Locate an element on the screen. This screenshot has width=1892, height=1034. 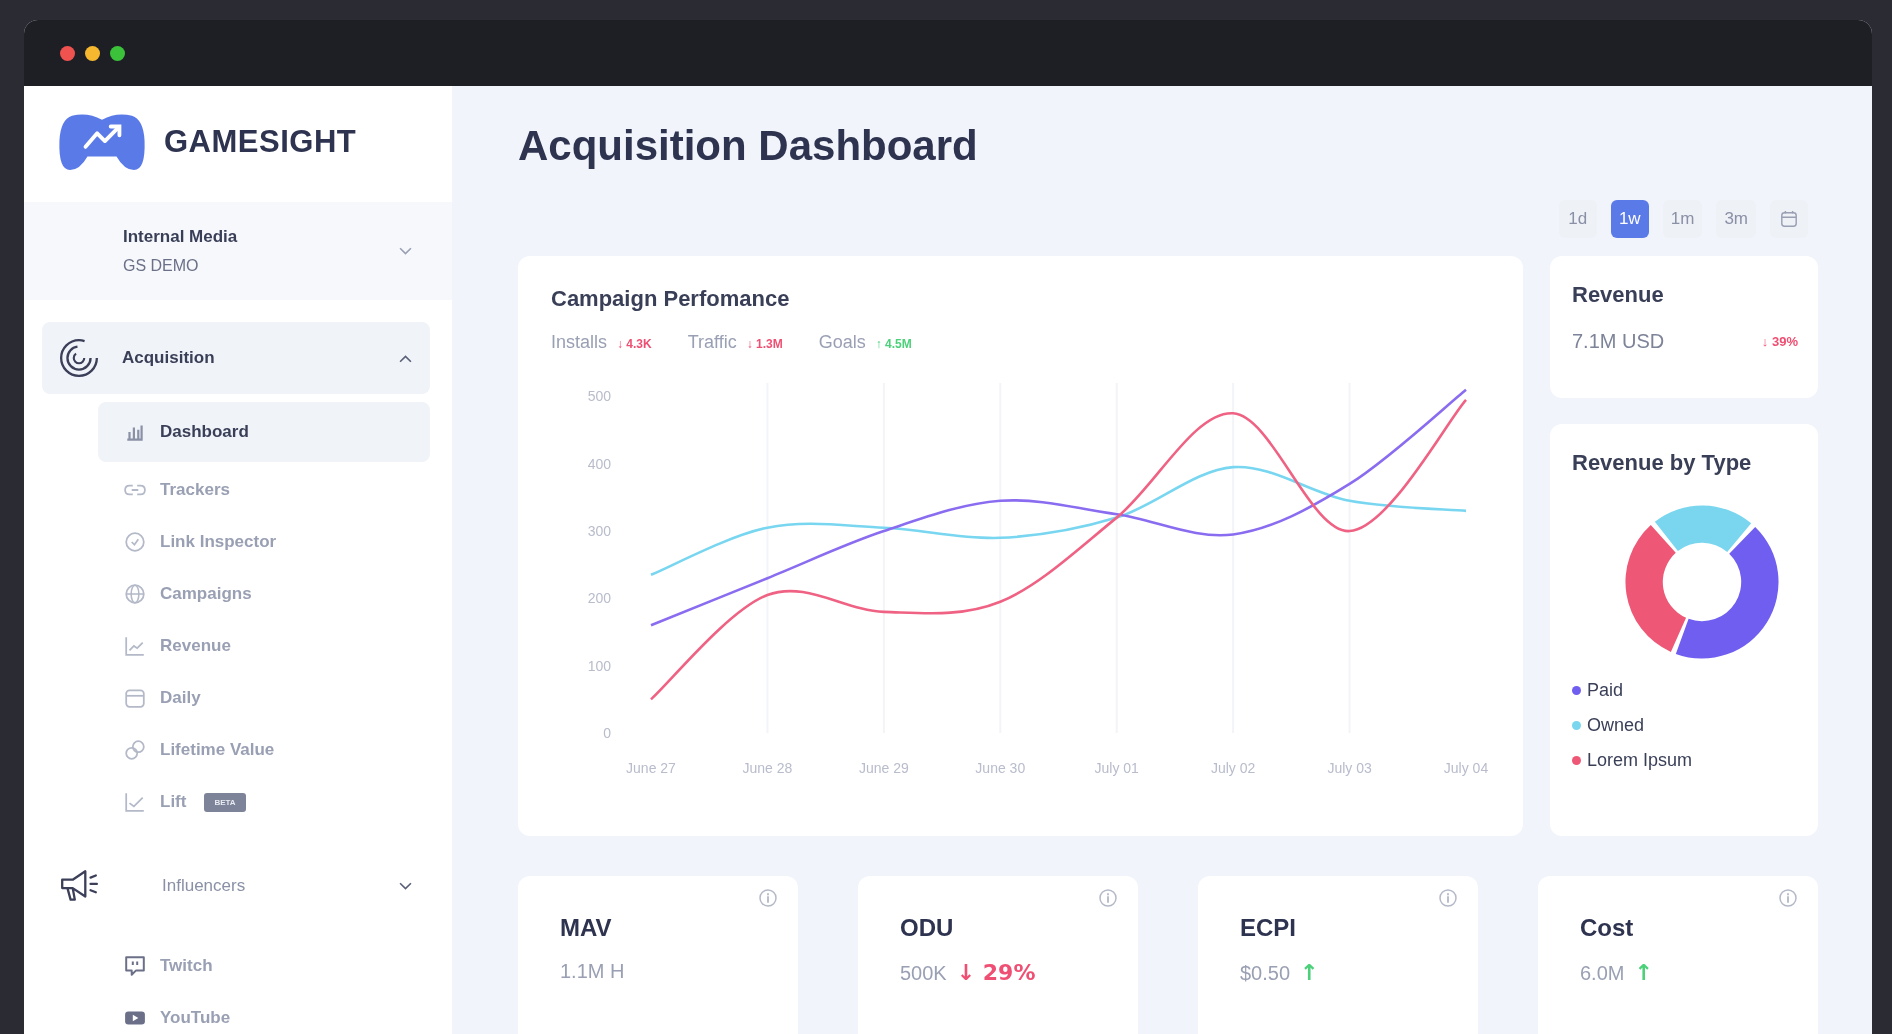
account-selector: Internal Media GS DEMO is located at coordinates (238, 251).